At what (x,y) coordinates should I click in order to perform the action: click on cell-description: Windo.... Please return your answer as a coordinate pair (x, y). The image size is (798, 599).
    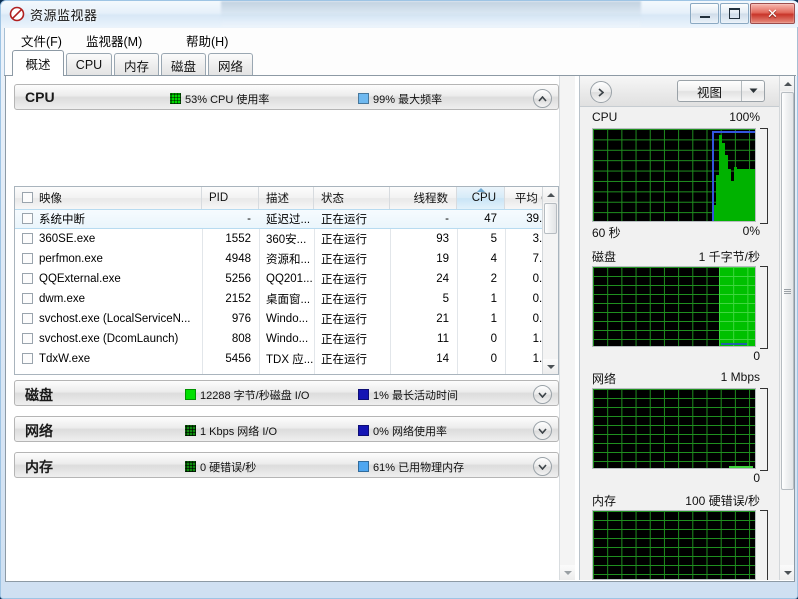
    Looking at the image, I should click on (287, 339).